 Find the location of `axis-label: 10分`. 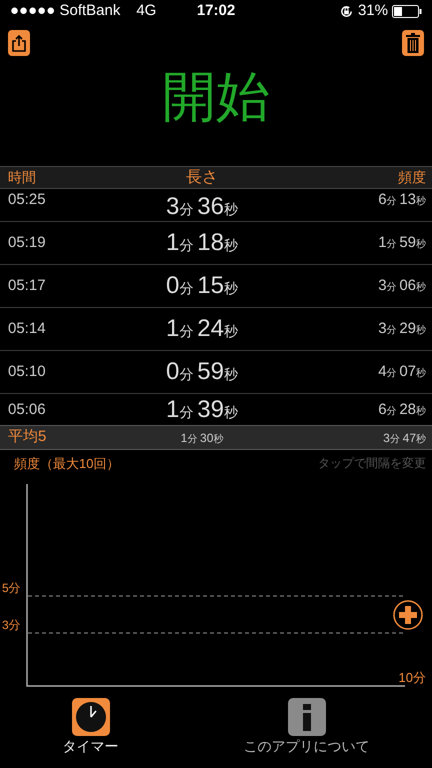

axis-label: 10分 is located at coordinates (412, 678).